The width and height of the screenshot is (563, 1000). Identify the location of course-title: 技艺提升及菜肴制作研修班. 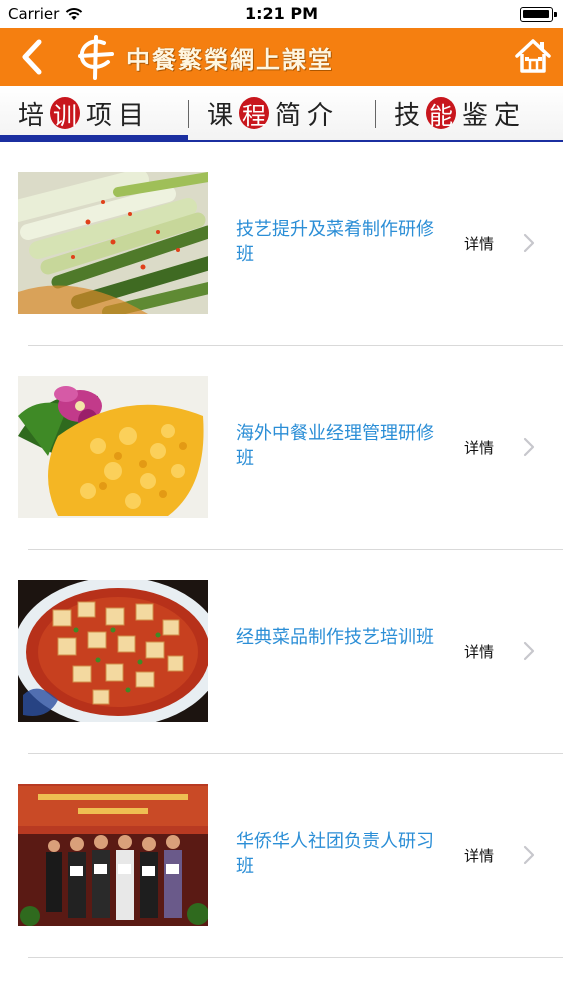
(342, 242).